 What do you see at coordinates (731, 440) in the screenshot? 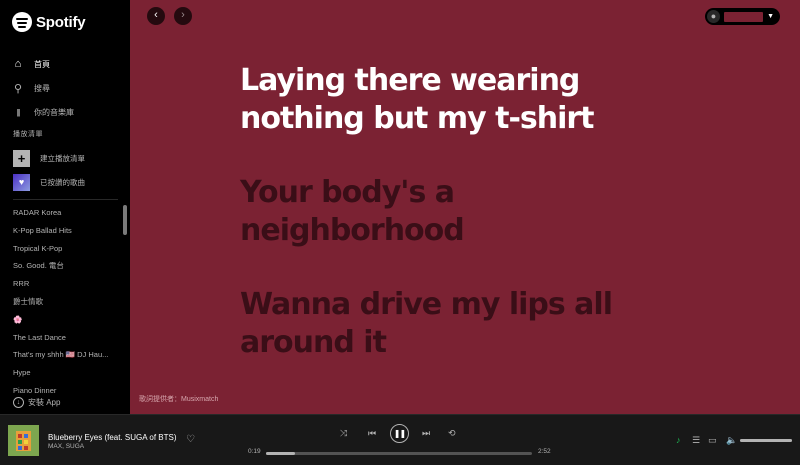
I see `volume-icon: 🔈` at bounding box center [731, 440].